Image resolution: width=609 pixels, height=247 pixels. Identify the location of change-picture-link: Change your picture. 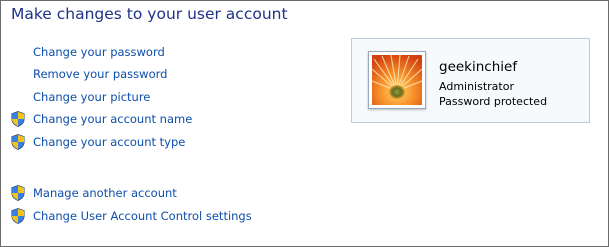
(80, 97).